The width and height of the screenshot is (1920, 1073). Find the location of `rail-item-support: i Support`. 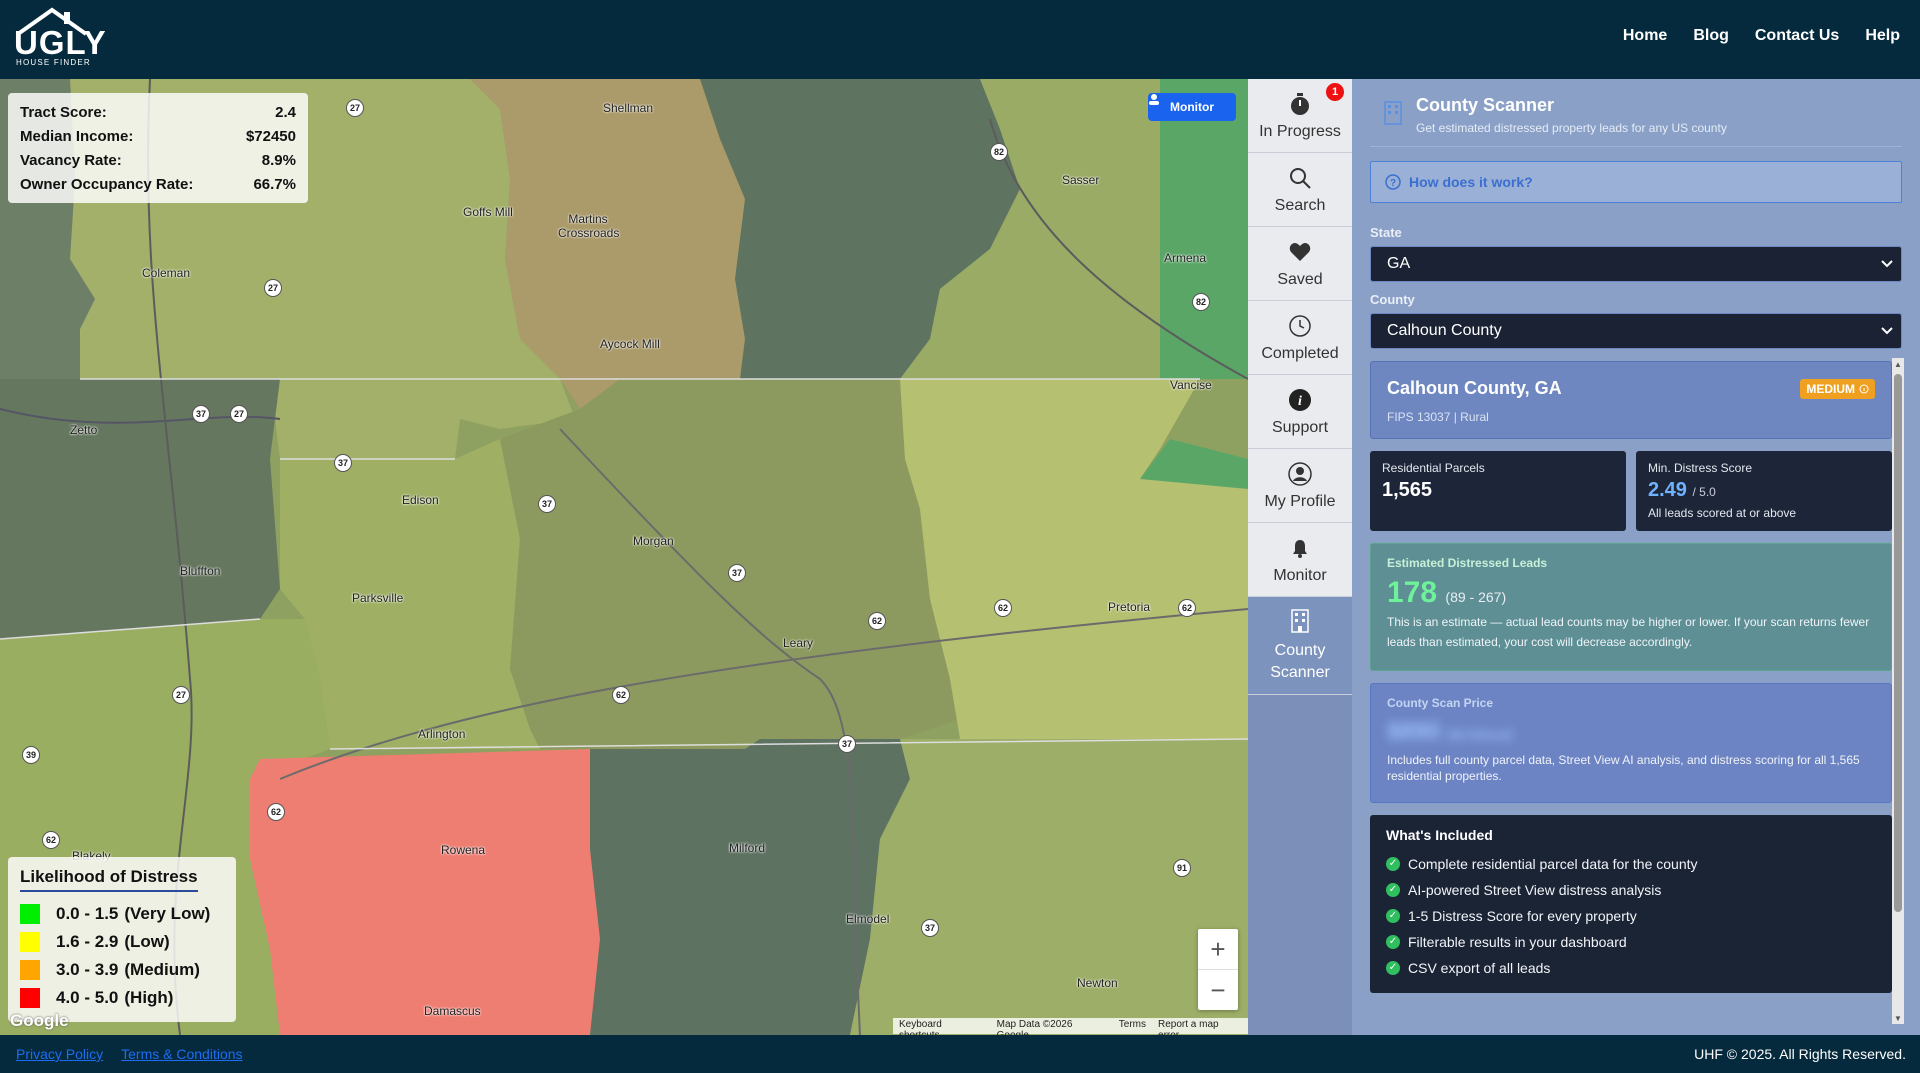

rail-item-support: i Support is located at coordinates (1300, 412).